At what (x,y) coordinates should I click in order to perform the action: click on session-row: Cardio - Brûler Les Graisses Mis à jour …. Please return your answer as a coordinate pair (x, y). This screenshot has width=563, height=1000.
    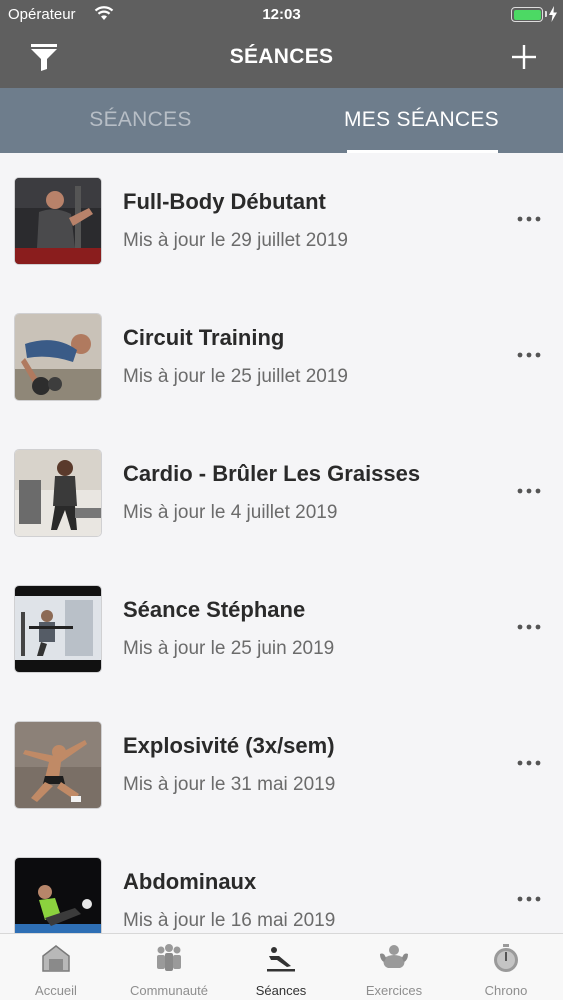
    Looking at the image, I should click on (281, 493).